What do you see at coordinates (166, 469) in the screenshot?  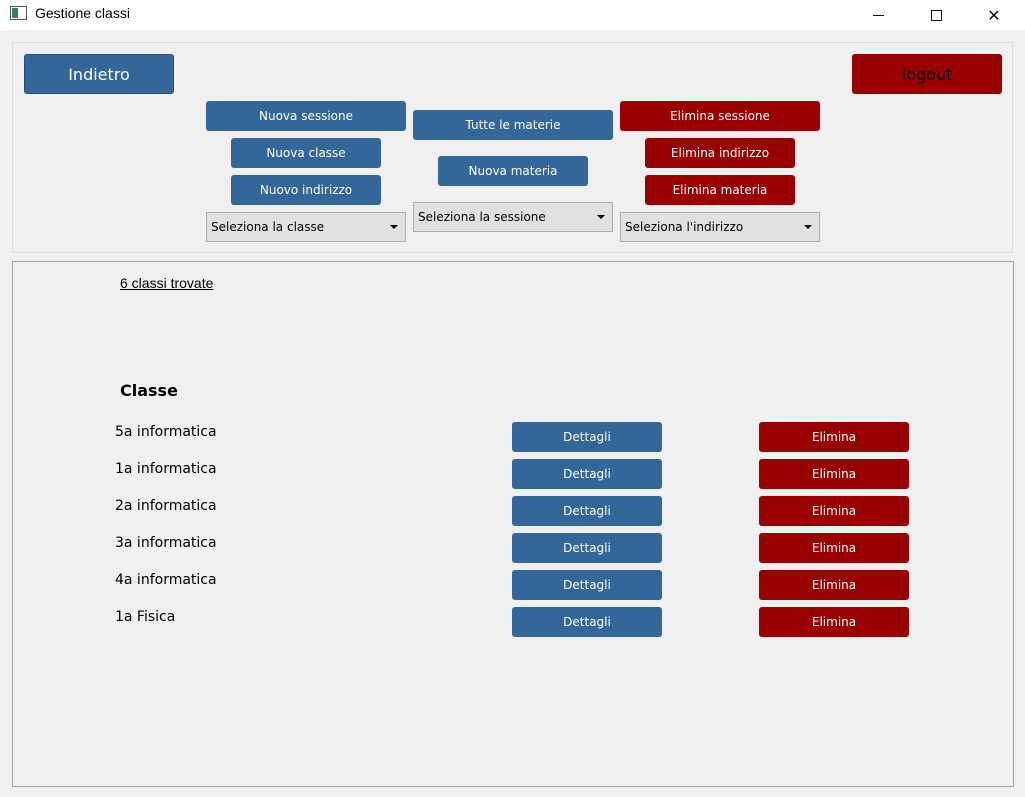 I see `class-name: 1a informatica` at bounding box center [166, 469].